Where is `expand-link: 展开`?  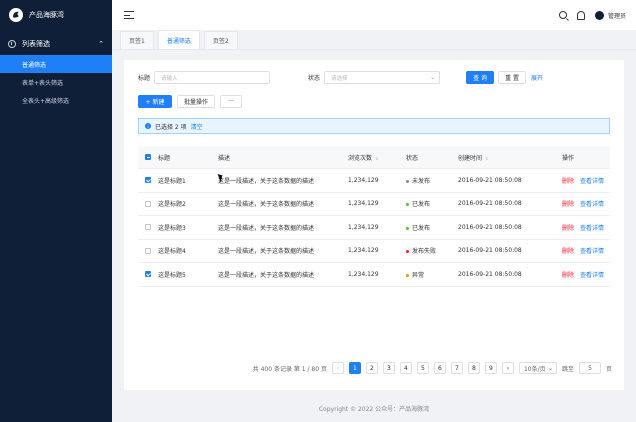
expand-link: 展开 is located at coordinates (537, 77).